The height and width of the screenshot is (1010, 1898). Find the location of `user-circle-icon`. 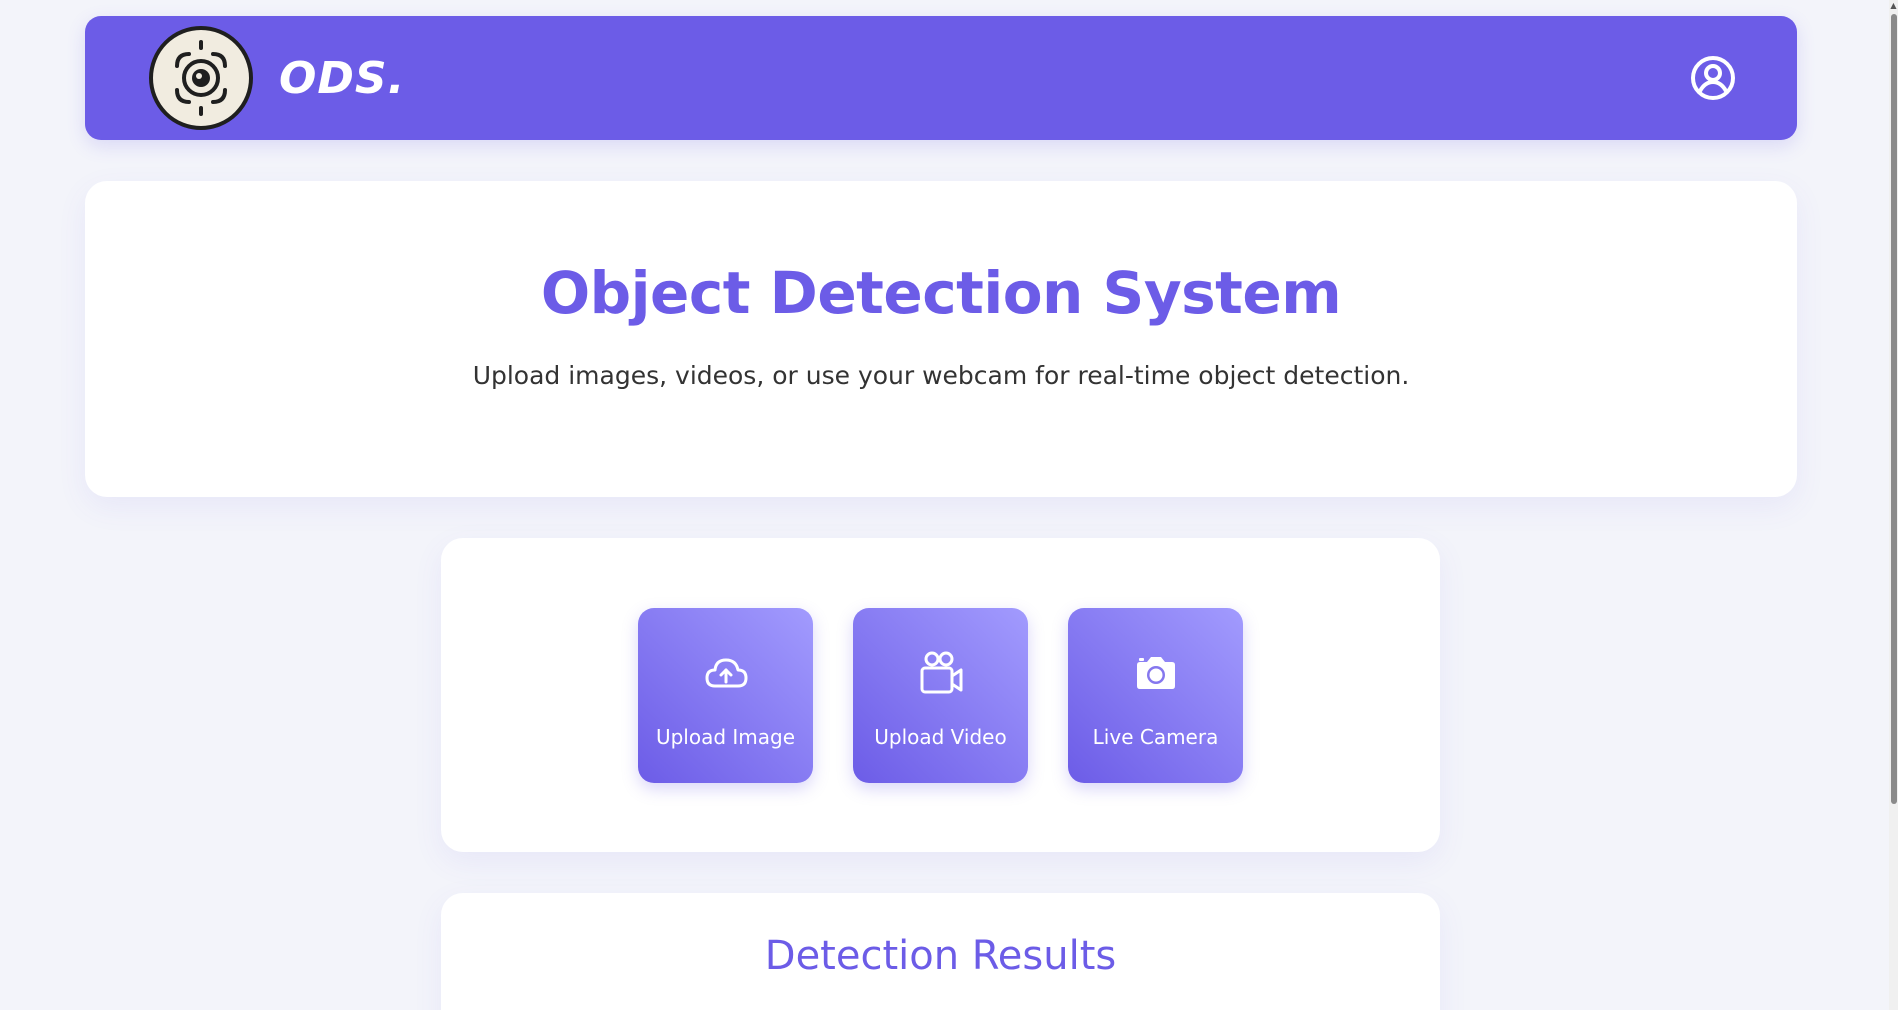

user-circle-icon is located at coordinates (1713, 78).